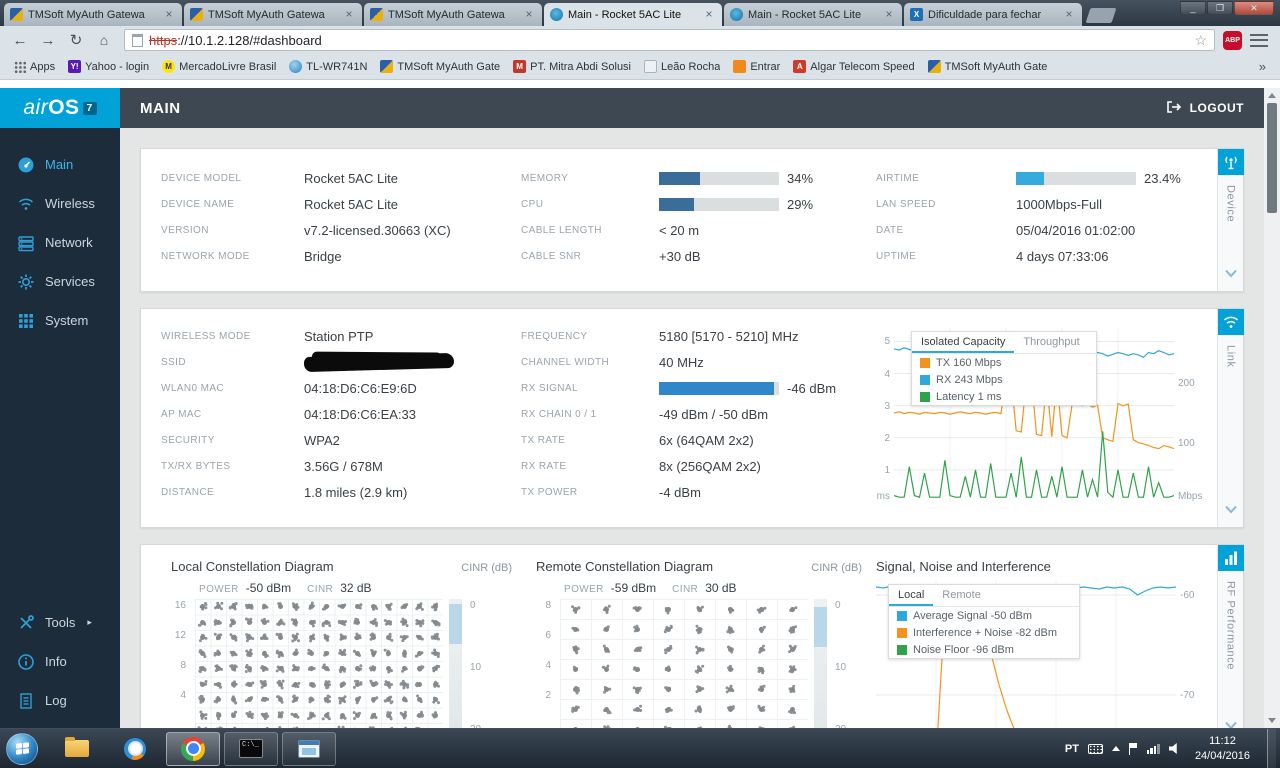 The image size is (1280, 768). Describe the element at coordinates (343, 466) in the screenshot. I see `txrx-bytes-value: 3.56G / 678M` at that location.